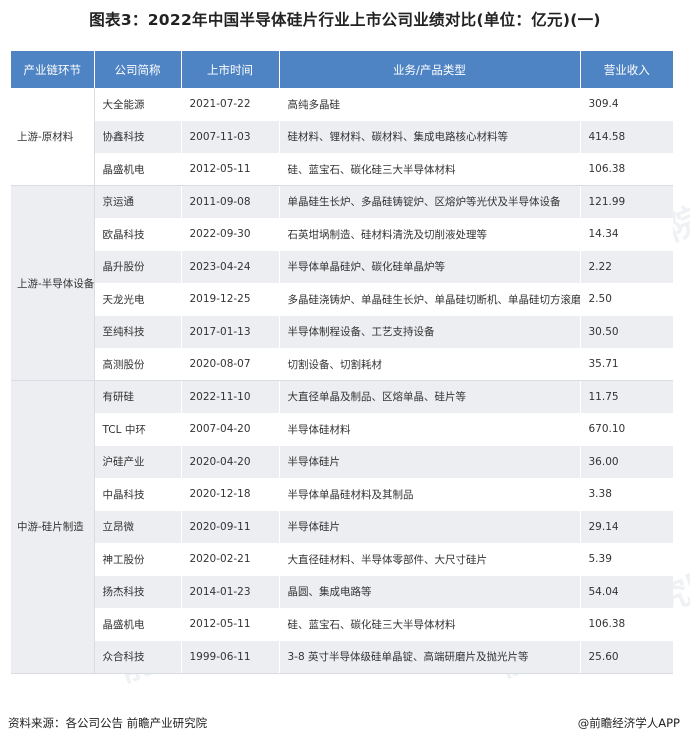 Image resolution: width=690 pixels, height=743 pixels. I want to click on date-cell: 1999-06-11, so click(230, 657).